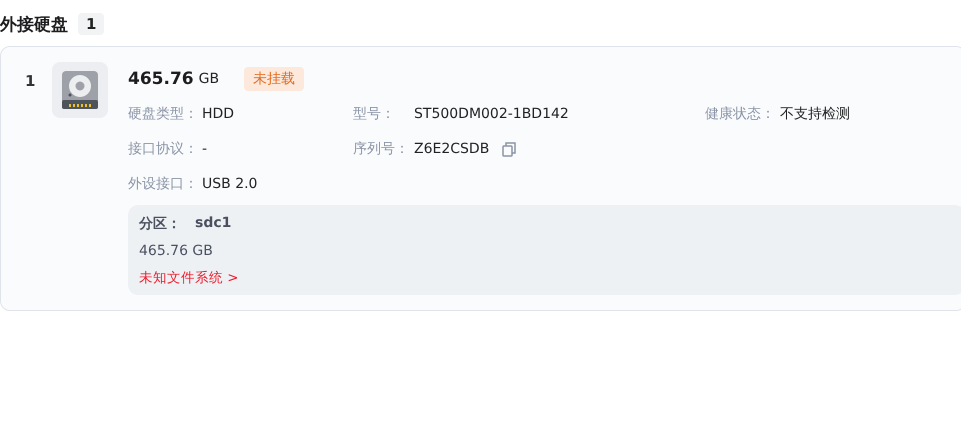 The width and height of the screenshot is (961, 443). I want to click on mount-status-badge: 未挂载, so click(274, 79).